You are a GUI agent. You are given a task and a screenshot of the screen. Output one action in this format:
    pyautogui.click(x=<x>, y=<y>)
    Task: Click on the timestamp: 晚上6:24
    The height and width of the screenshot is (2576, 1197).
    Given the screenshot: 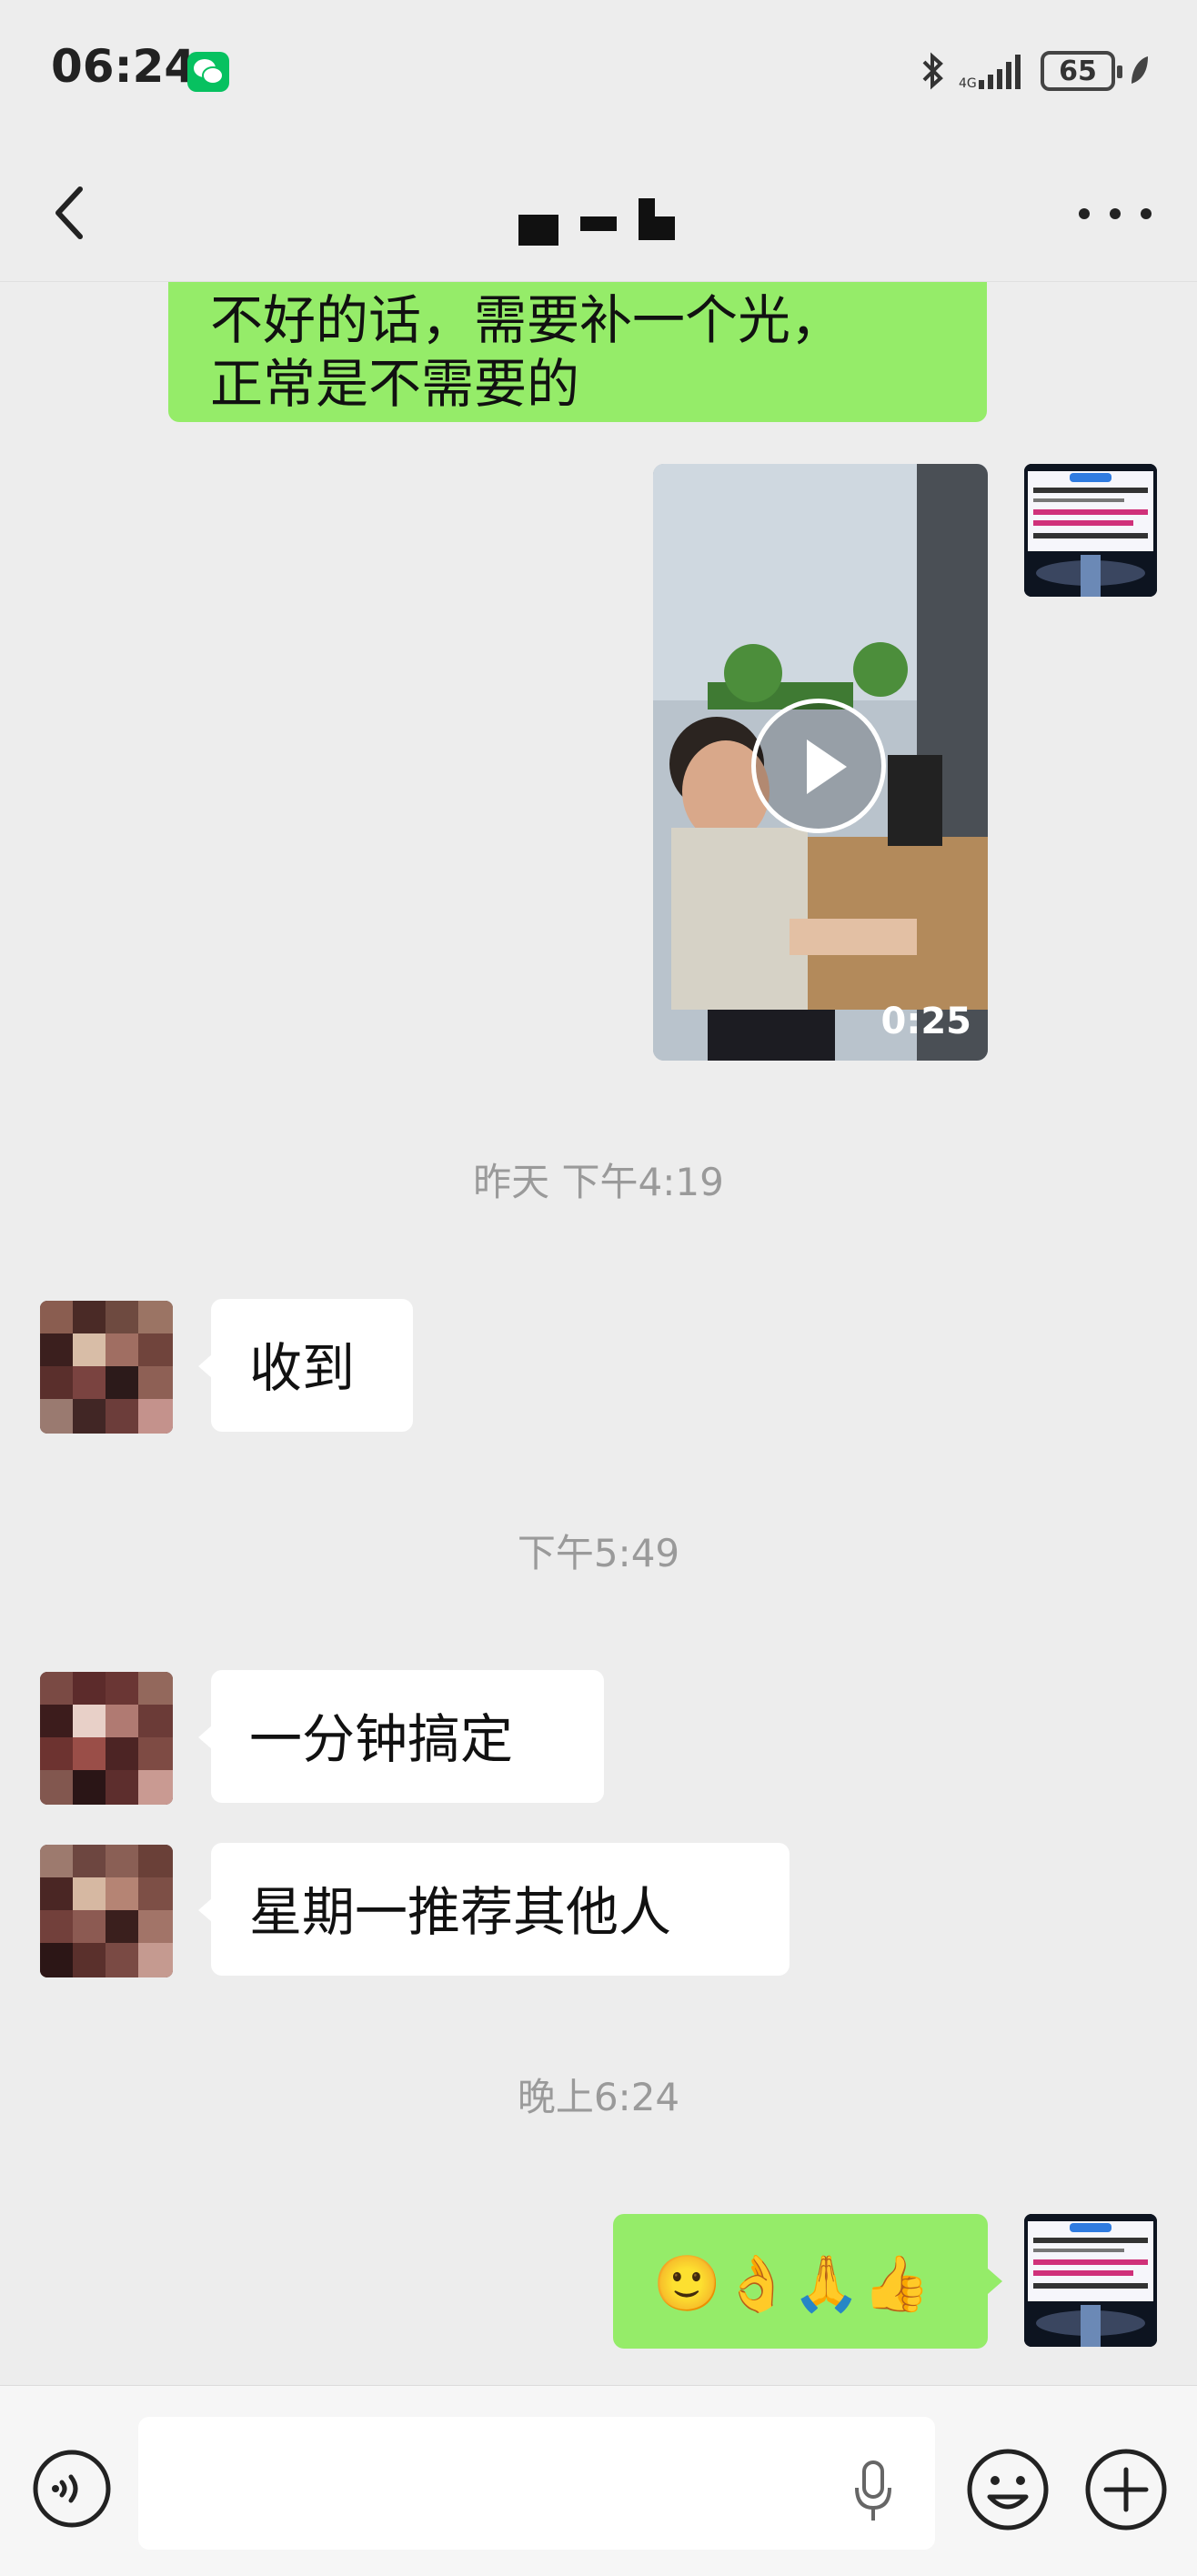 What is the action you would take?
    pyautogui.click(x=598, y=2097)
    